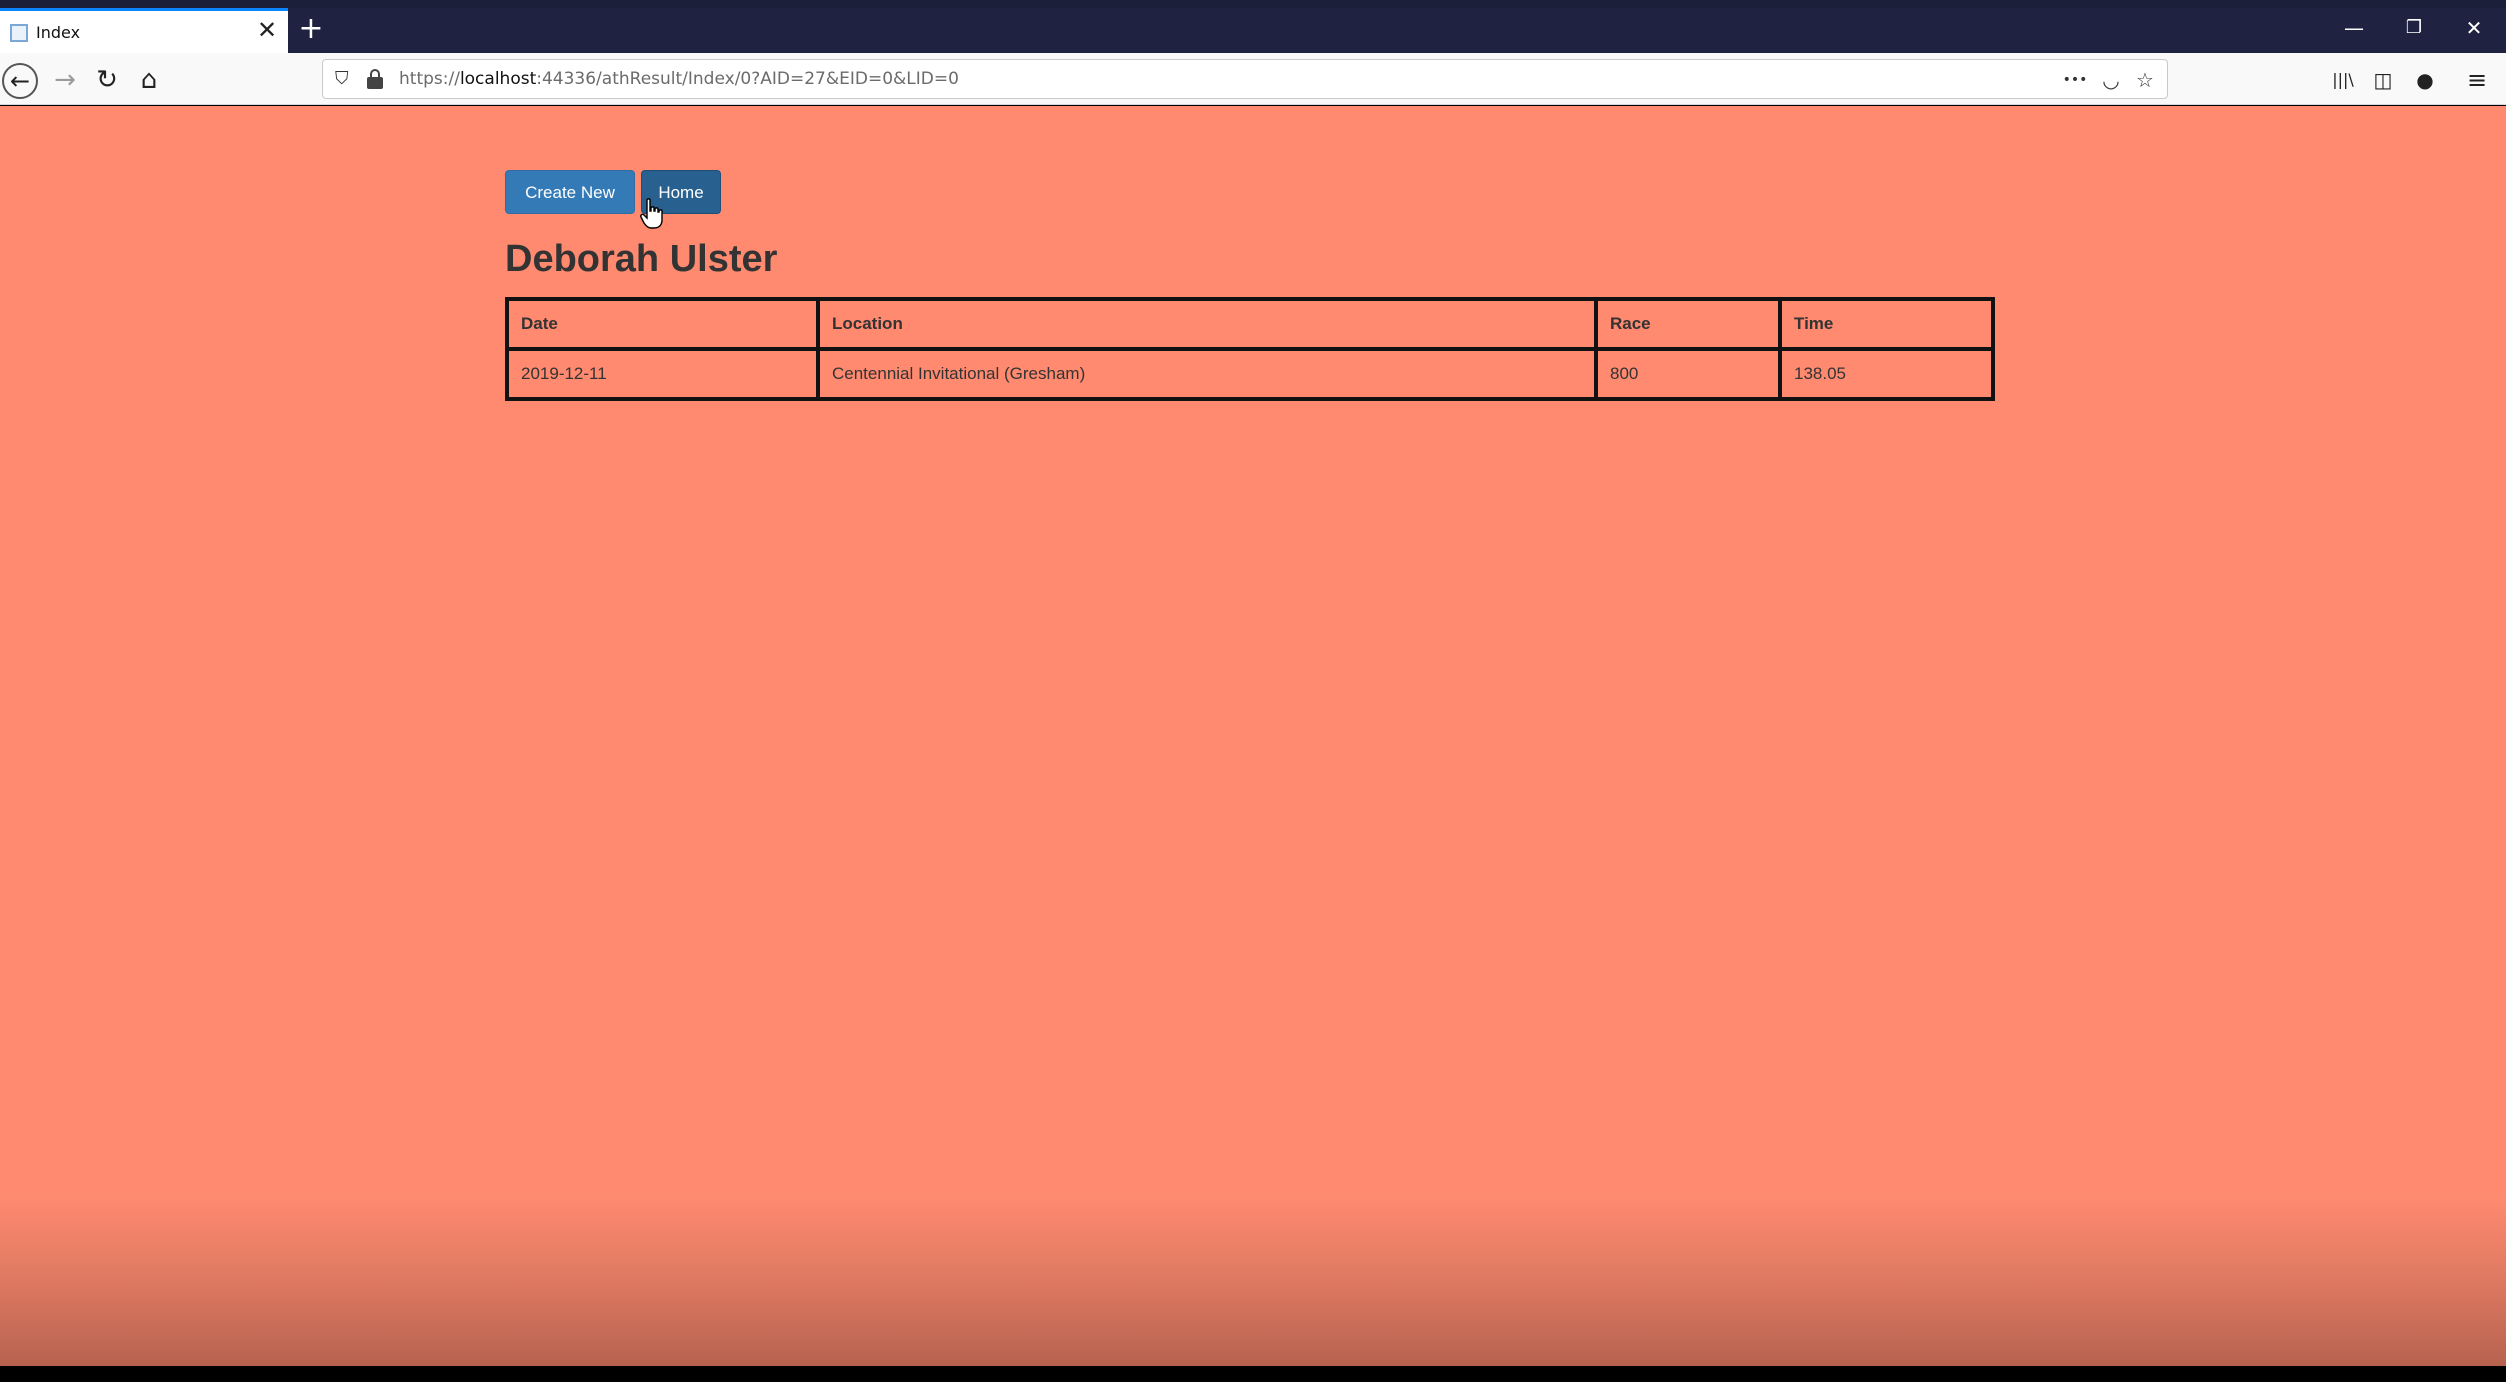  What do you see at coordinates (1886, 324) in the screenshot?
I see `column-header-time: Time` at bounding box center [1886, 324].